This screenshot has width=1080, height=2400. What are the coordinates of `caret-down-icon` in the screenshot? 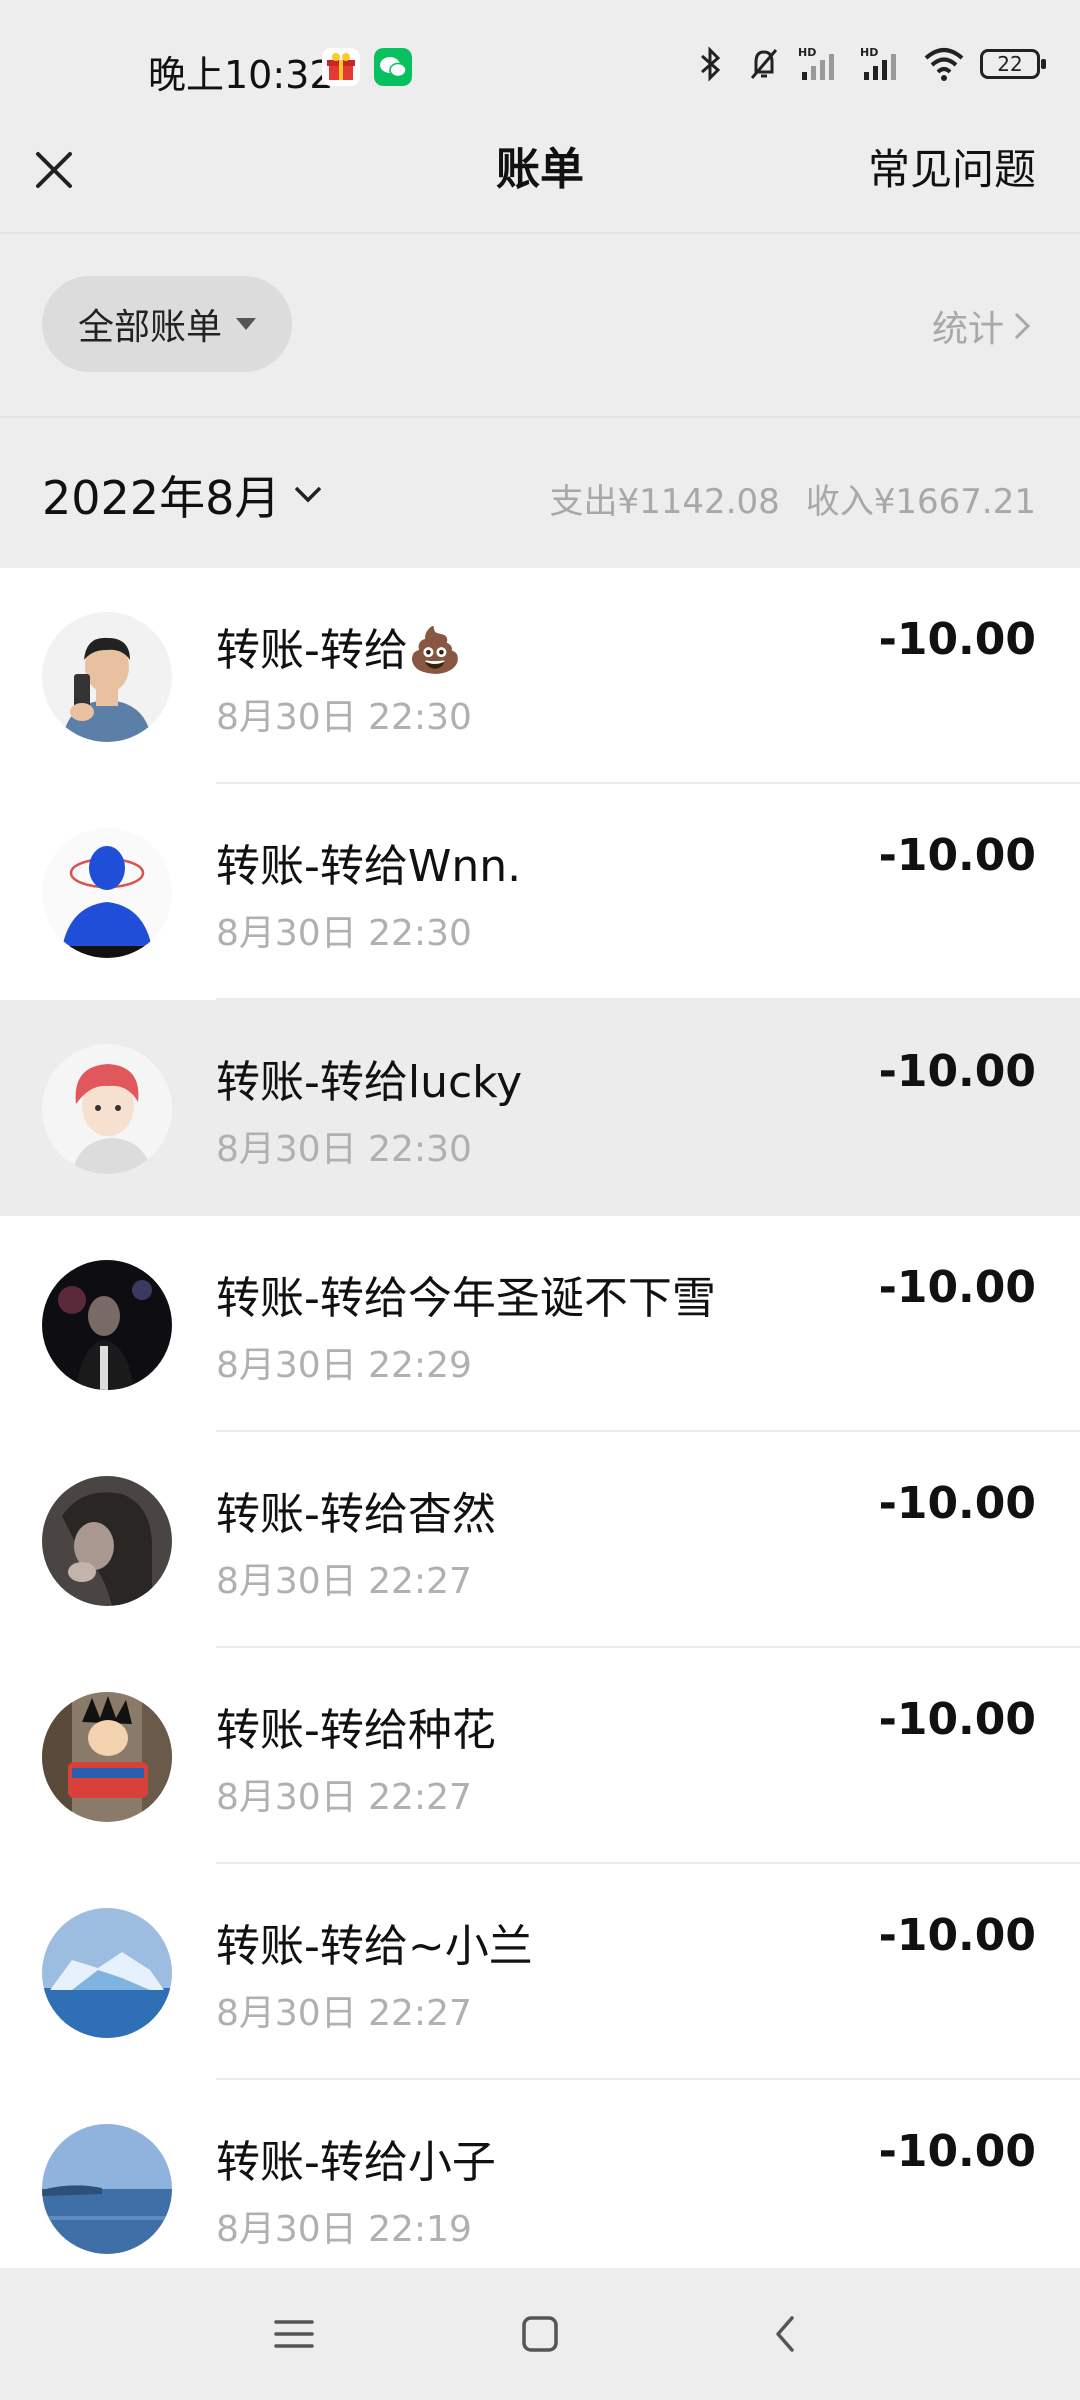 It's located at (246, 324).